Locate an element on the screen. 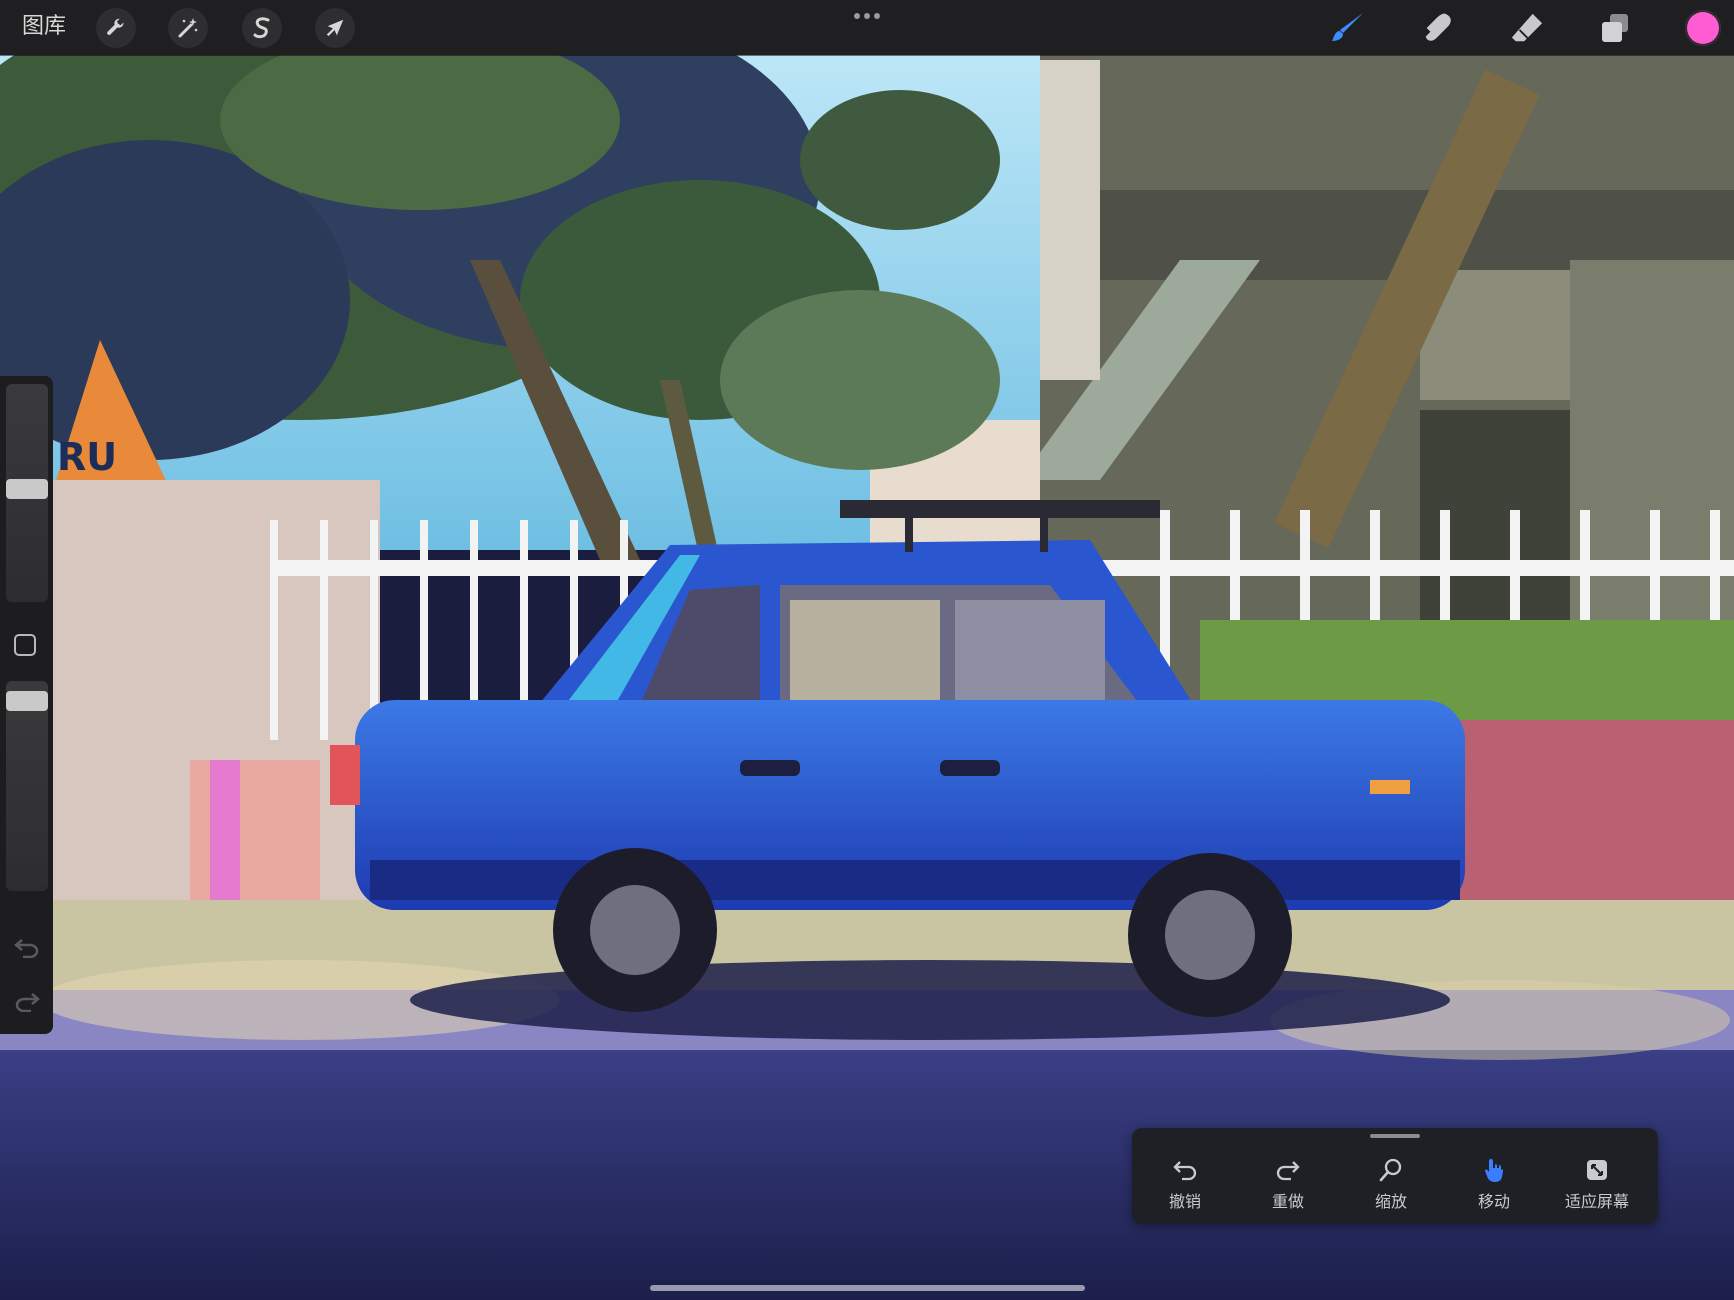 The image size is (1734, 1300). brush-size-slider is located at coordinates (27, 493).